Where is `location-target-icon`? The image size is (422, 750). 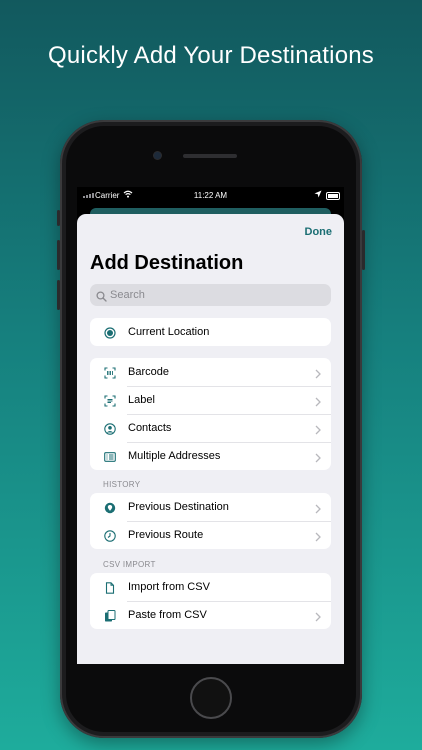
location-target-icon is located at coordinates (110, 332).